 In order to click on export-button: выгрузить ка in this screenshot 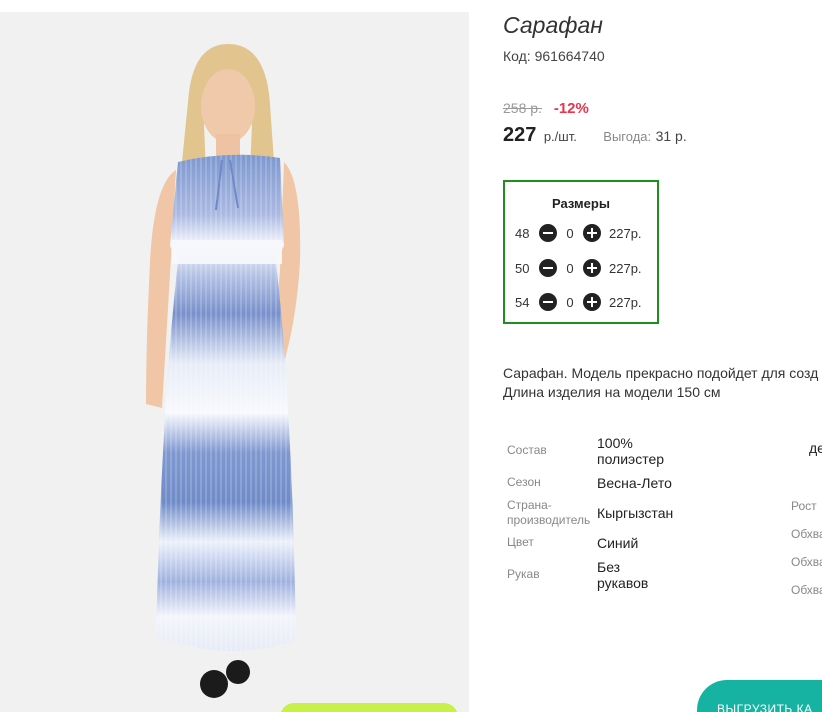, I will do `click(759, 696)`.